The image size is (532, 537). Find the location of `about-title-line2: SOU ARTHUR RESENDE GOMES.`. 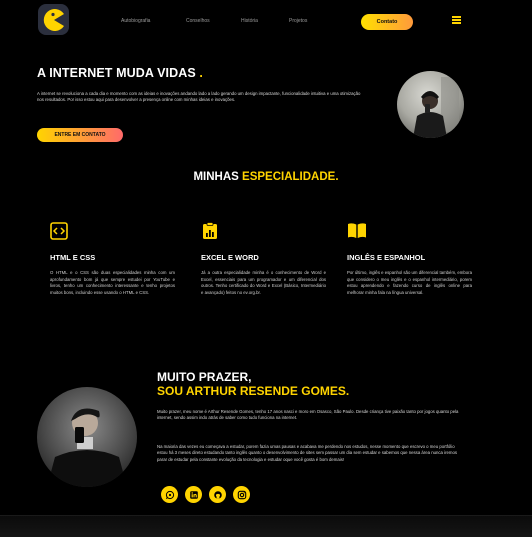

about-title-line2: SOU ARTHUR RESENDE GOMES. is located at coordinates (253, 390).